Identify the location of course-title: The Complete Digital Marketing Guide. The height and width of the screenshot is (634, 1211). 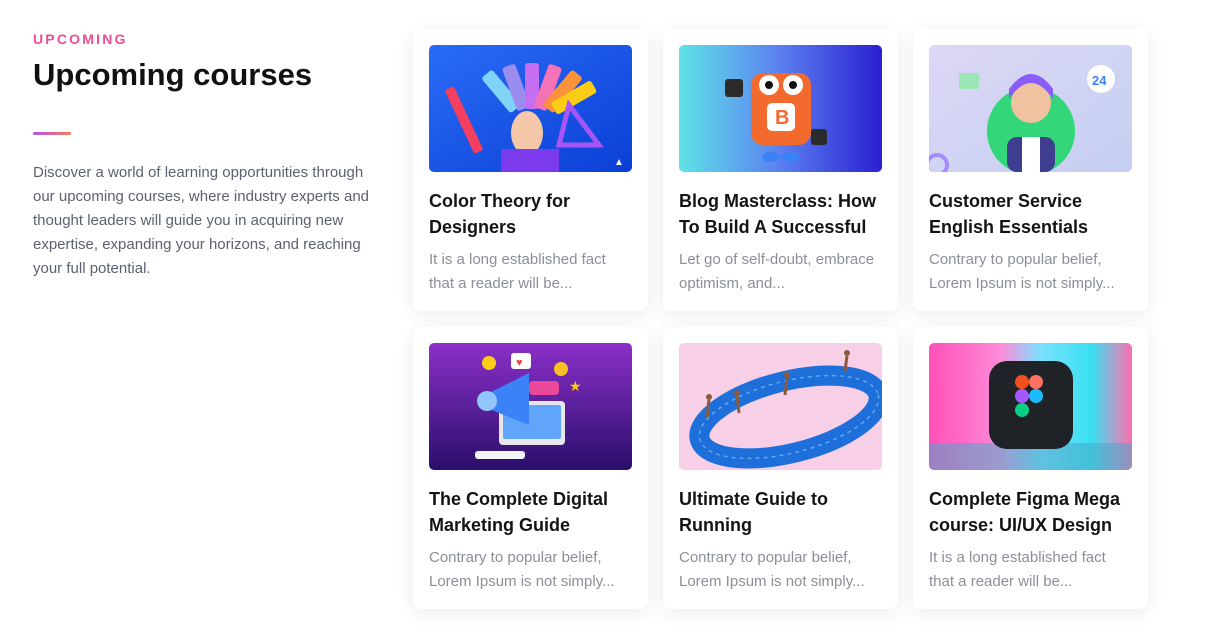
(530, 512).